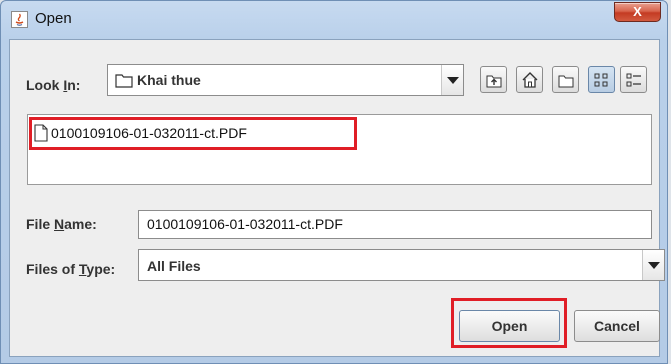 The width and height of the screenshot is (671, 364). What do you see at coordinates (124, 82) in the screenshot?
I see `folder-icon` at bounding box center [124, 82].